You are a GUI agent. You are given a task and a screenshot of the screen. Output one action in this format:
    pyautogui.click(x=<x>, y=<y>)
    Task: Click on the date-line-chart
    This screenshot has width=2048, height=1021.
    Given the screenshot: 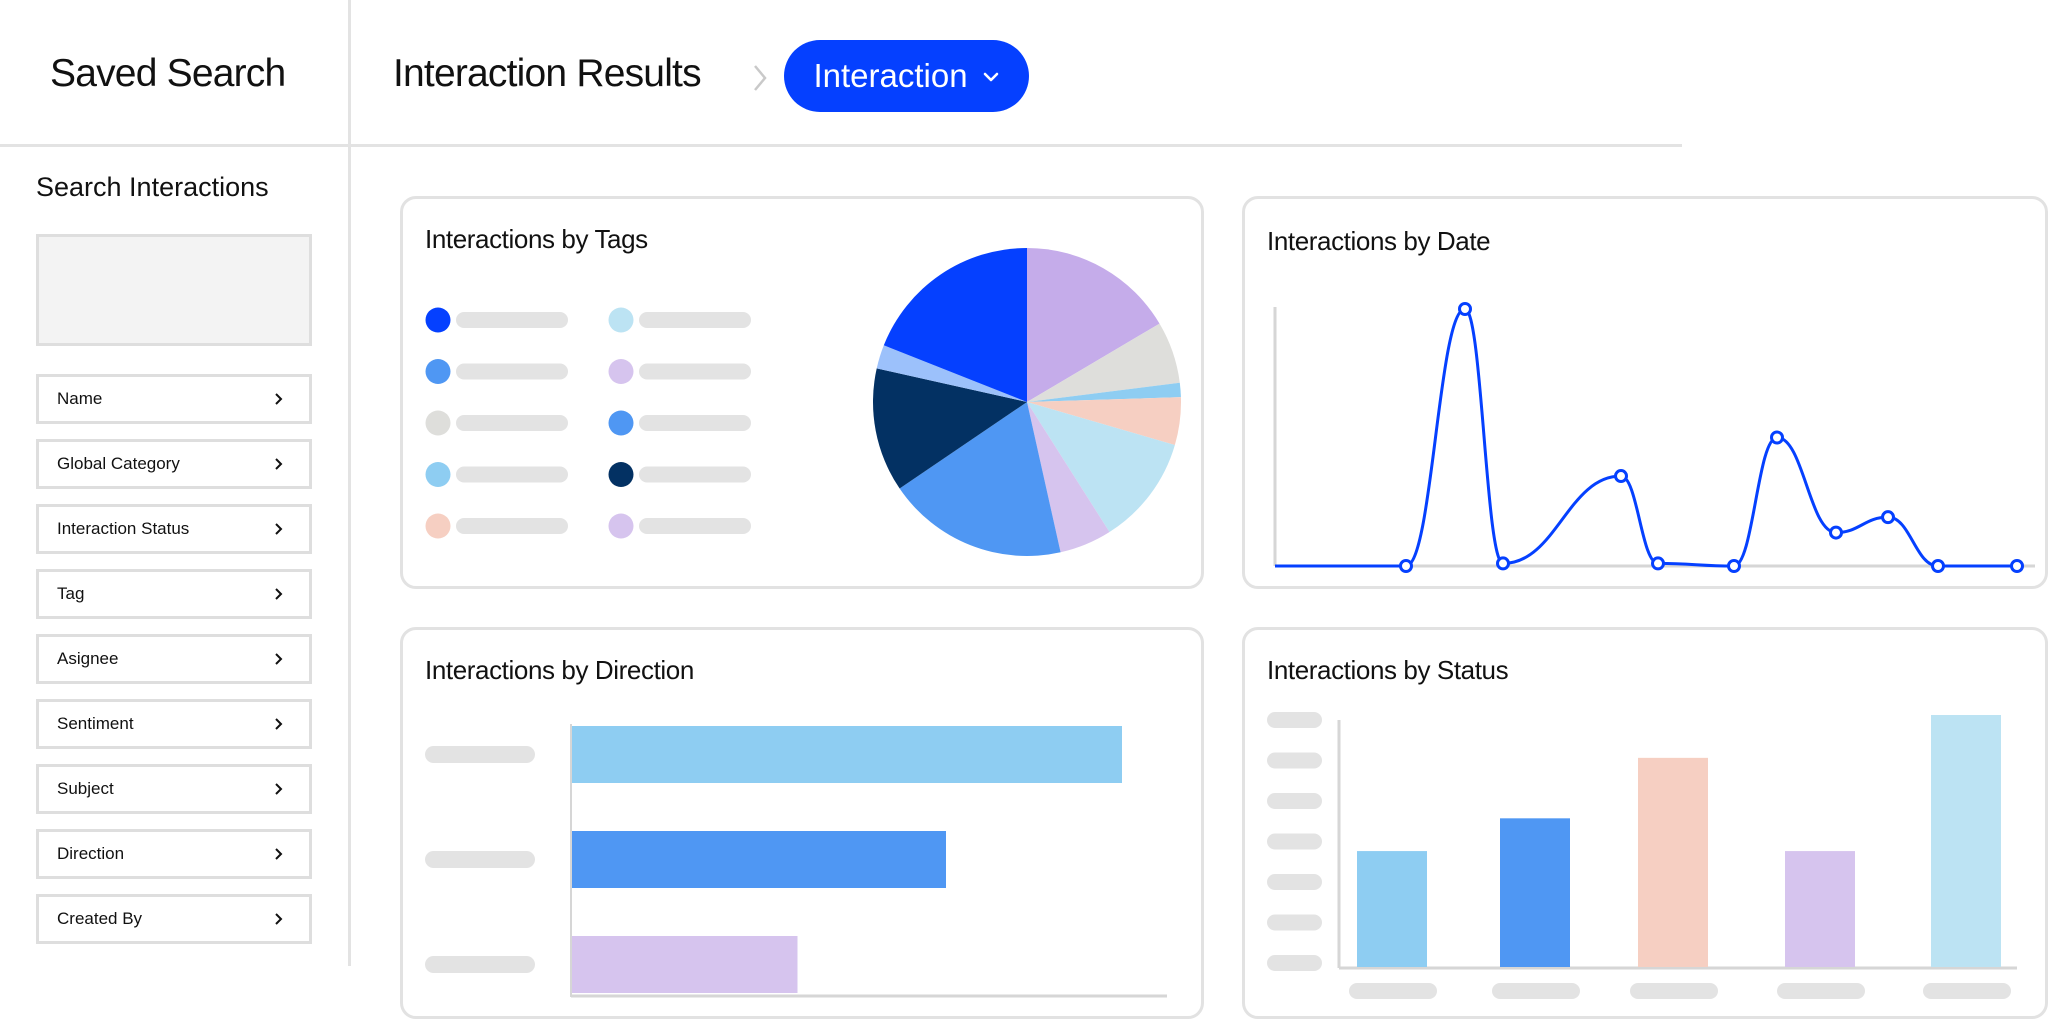 What is the action you would take?
    pyautogui.click(x=1654, y=437)
    